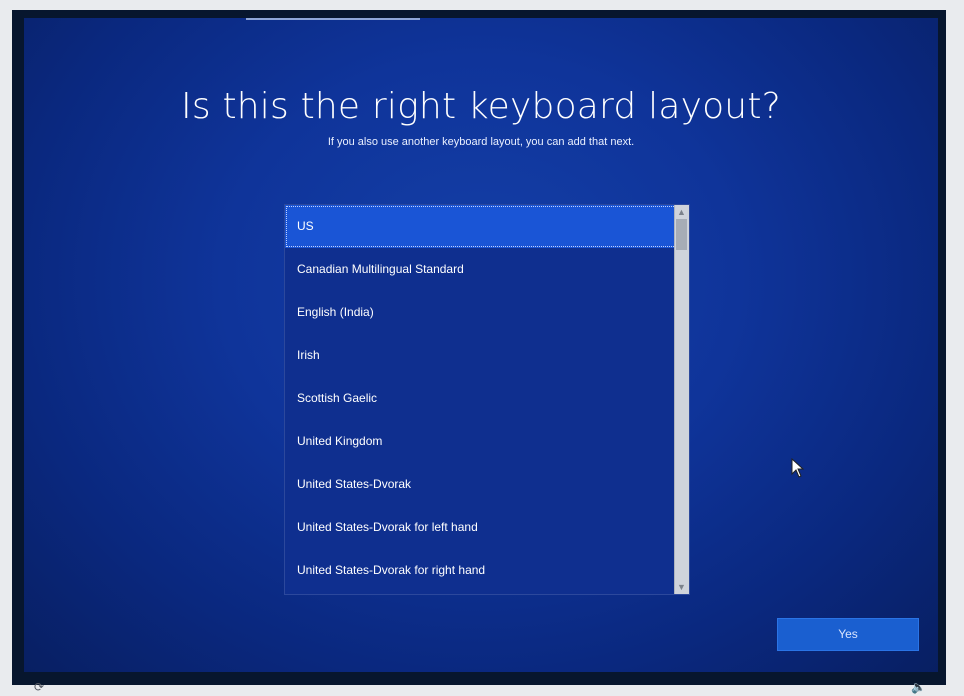 Image resolution: width=964 pixels, height=696 pixels. I want to click on chevron-down-icon: ▼, so click(681, 587).